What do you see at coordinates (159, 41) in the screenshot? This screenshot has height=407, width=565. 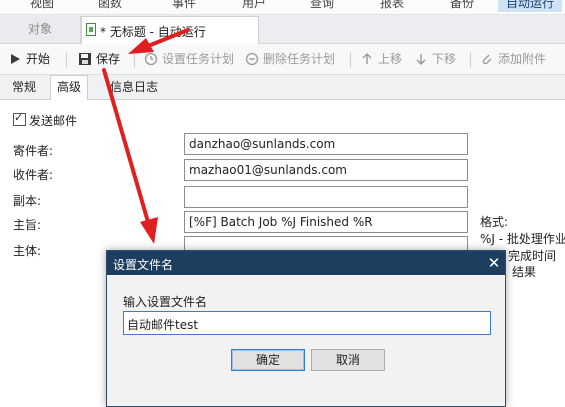 I see `annotation-arrow-to-save` at bounding box center [159, 41].